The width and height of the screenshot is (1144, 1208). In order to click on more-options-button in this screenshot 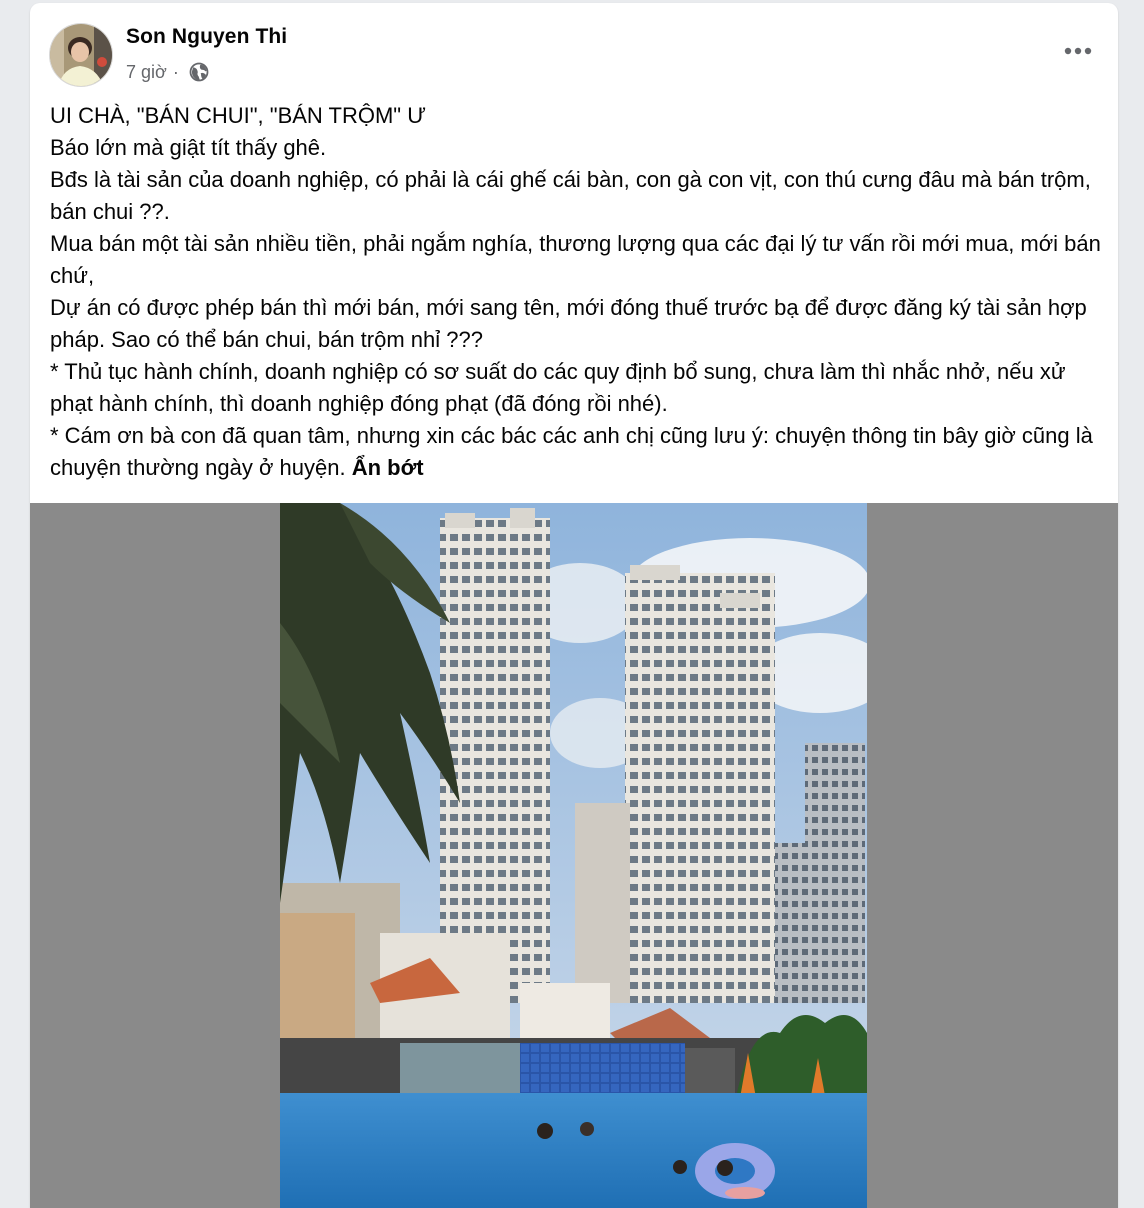, I will do `click(1078, 51)`.